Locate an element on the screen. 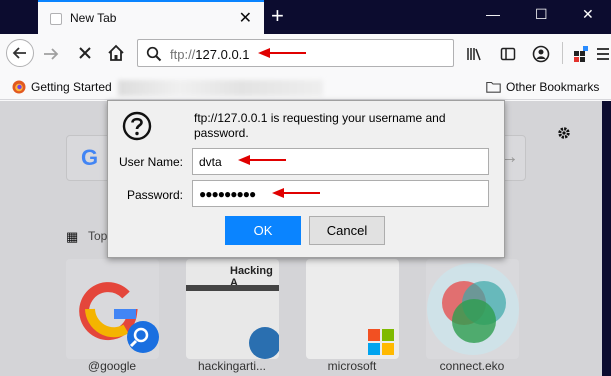 The width and height of the screenshot is (611, 376). microsoft-logo-icon is located at coordinates (381, 342).